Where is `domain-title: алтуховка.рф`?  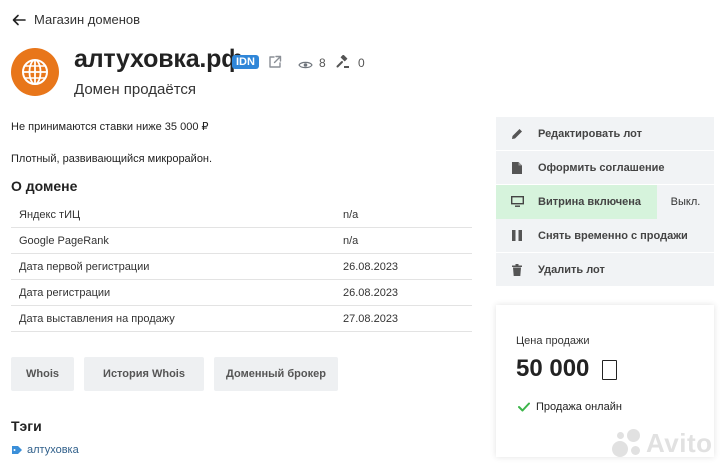
domain-title: алтуховка.рф is located at coordinates (158, 59).